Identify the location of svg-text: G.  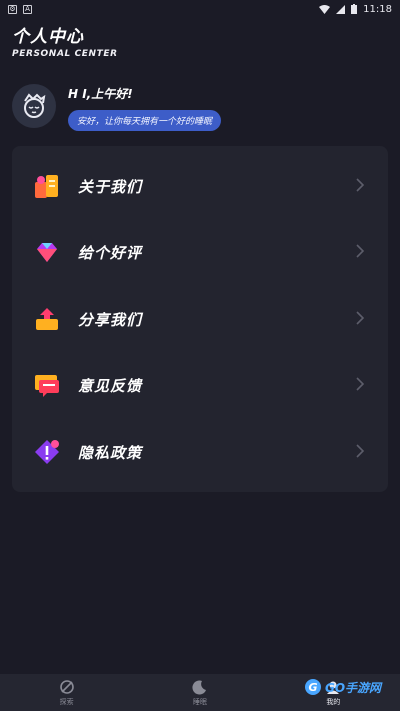
(312, 687).